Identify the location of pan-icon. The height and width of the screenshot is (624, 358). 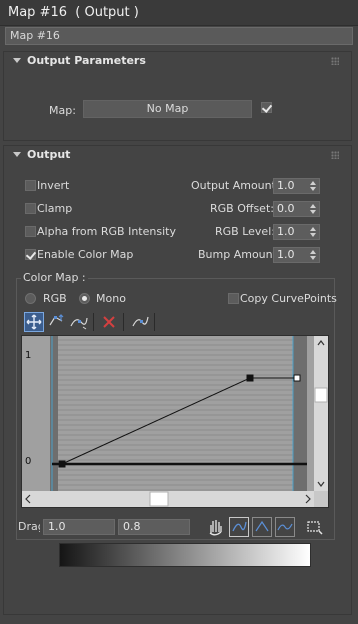
(215, 527).